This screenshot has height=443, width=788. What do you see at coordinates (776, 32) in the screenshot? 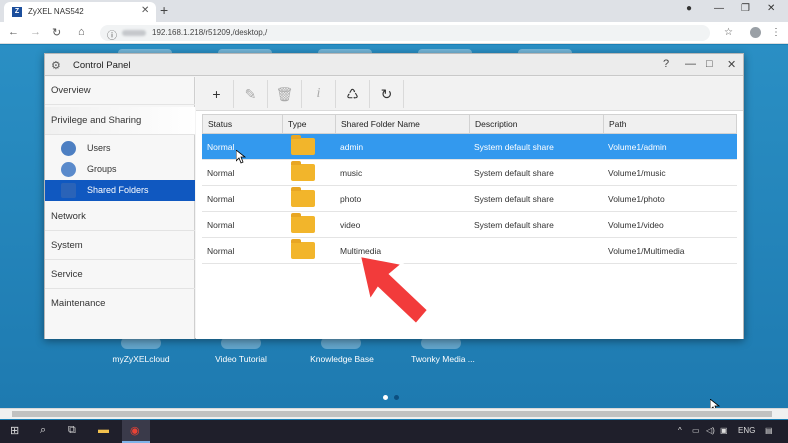
I see `menu-dots-icon: ⋮` at bounding box center [776, 32].